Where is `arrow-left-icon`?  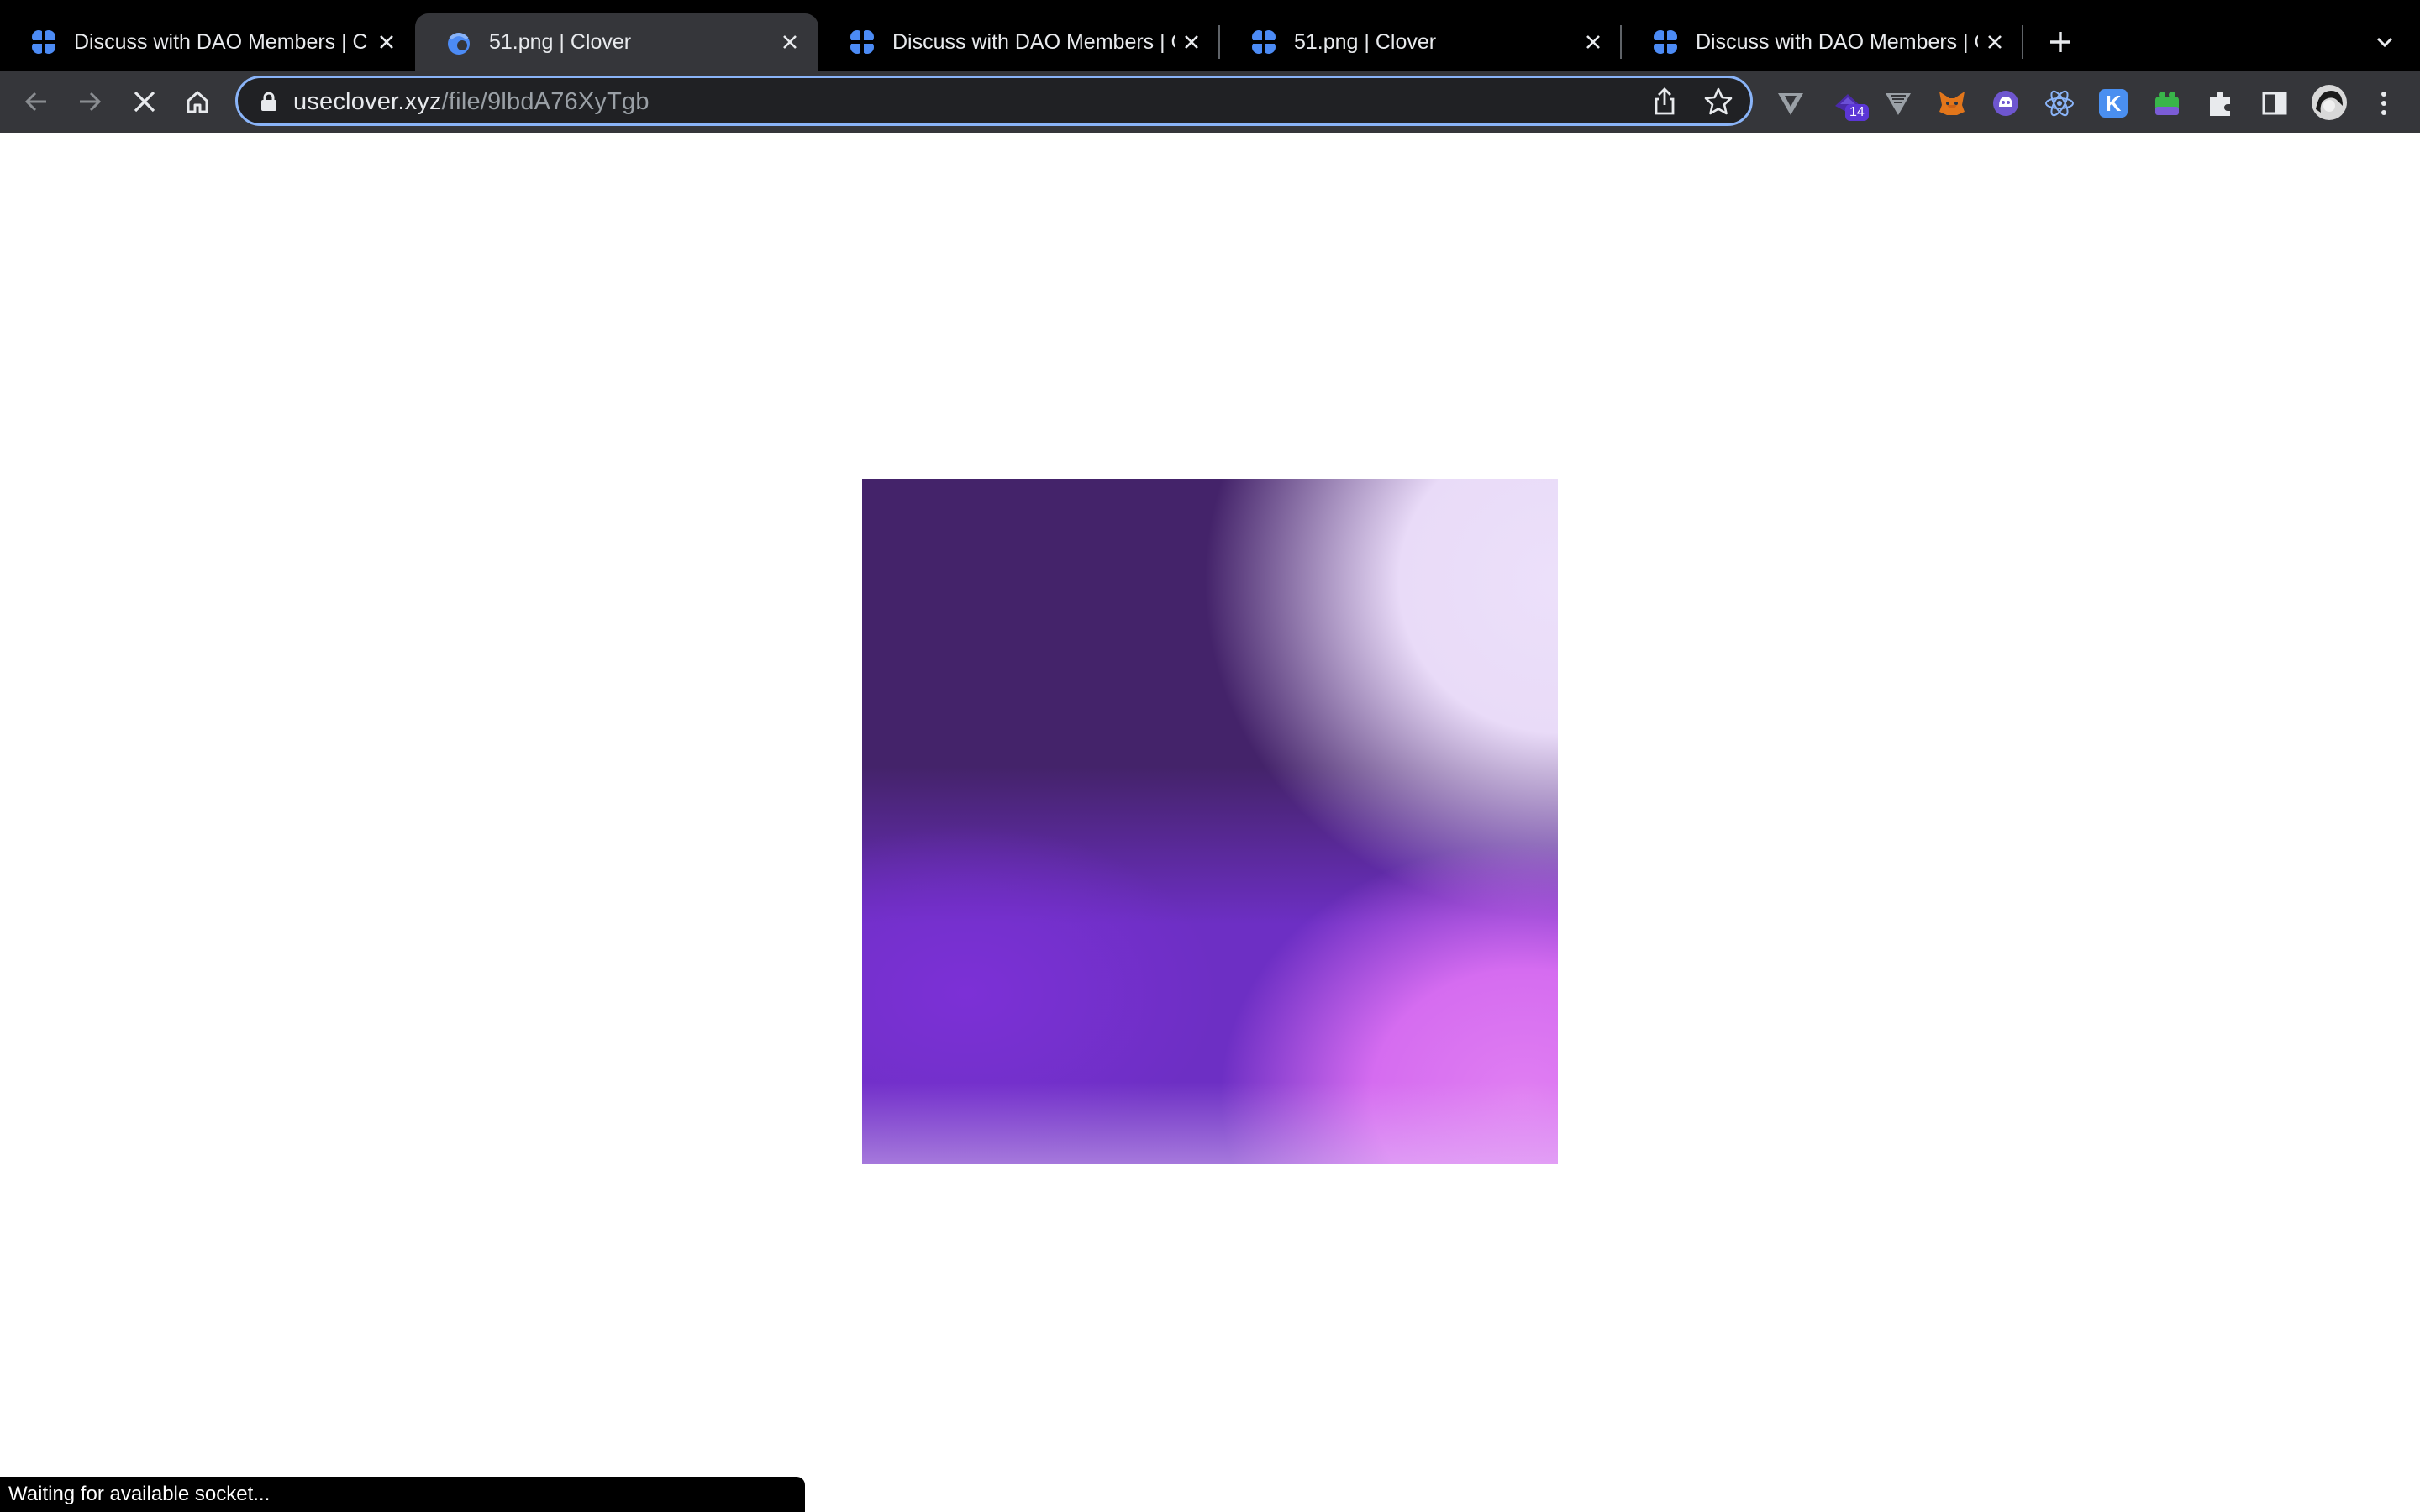
arrow-left-icon is located at coordinates (35, 102).